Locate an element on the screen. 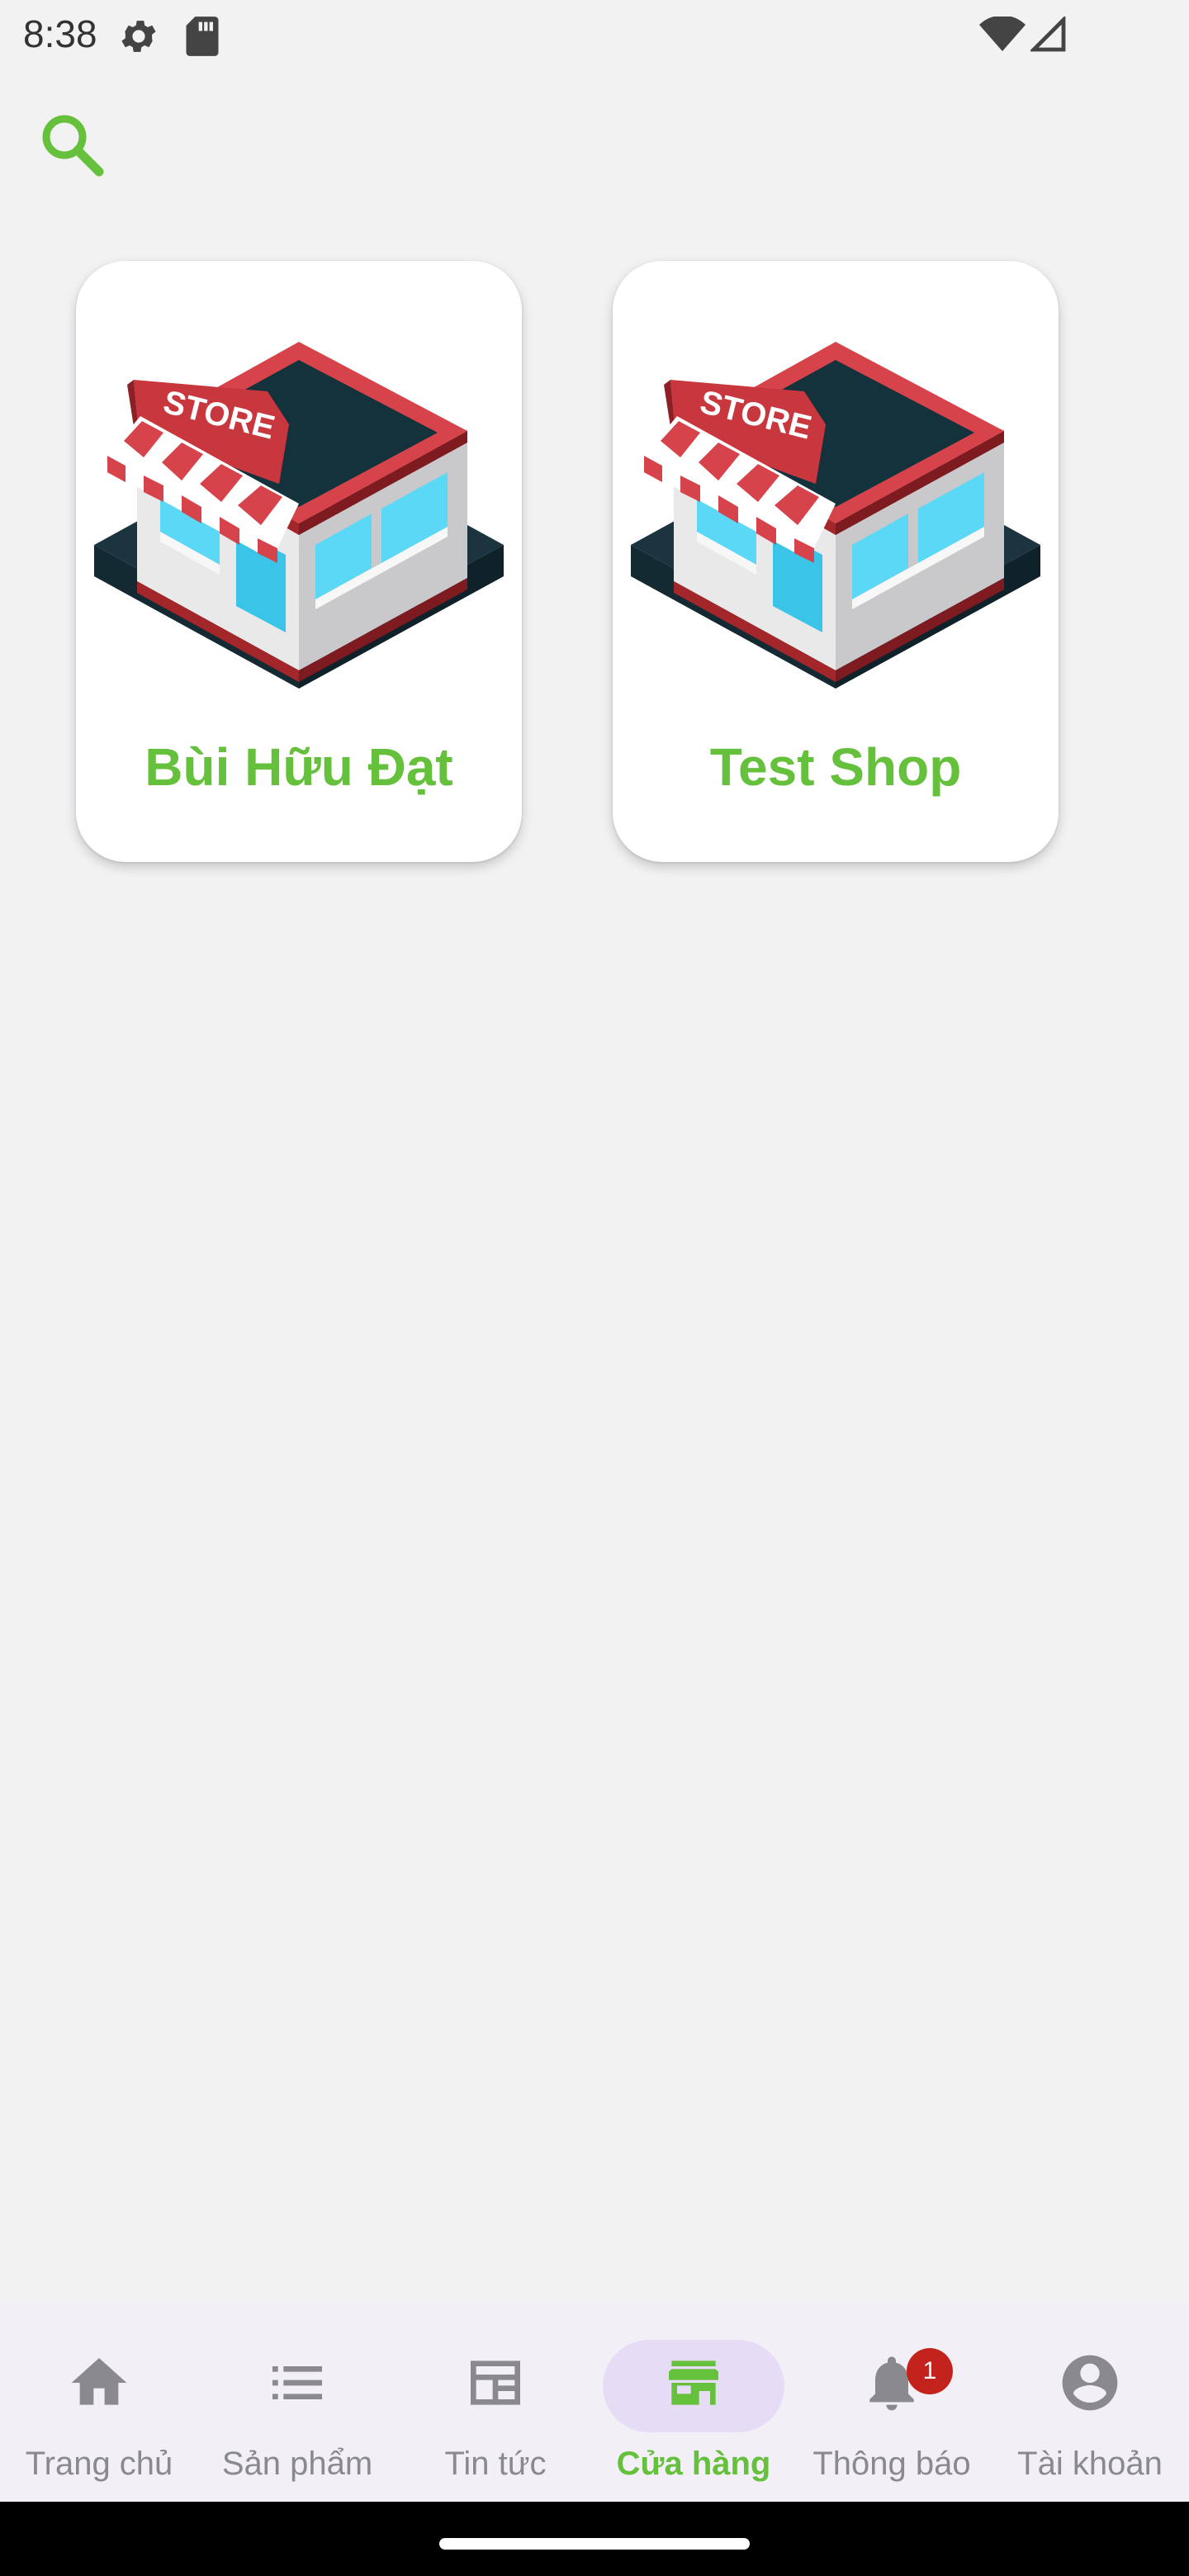 This screenshot has width=1189, height=2576. nav-item-products: Sản phẩm is located at coordinates (297, 2403).